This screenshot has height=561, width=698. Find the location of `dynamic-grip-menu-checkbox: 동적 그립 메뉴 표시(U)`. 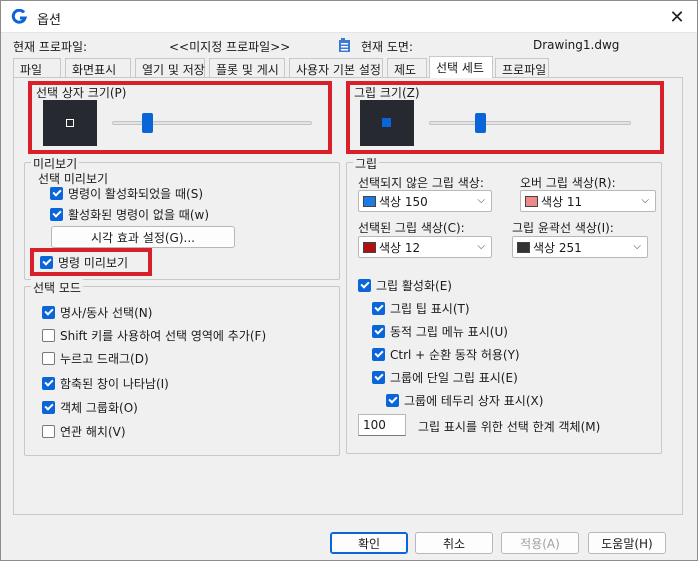

dynamic-grip-menu-checkbox: 동적 그립 메뉴 표시(U) is located at coordinates (440, 331).